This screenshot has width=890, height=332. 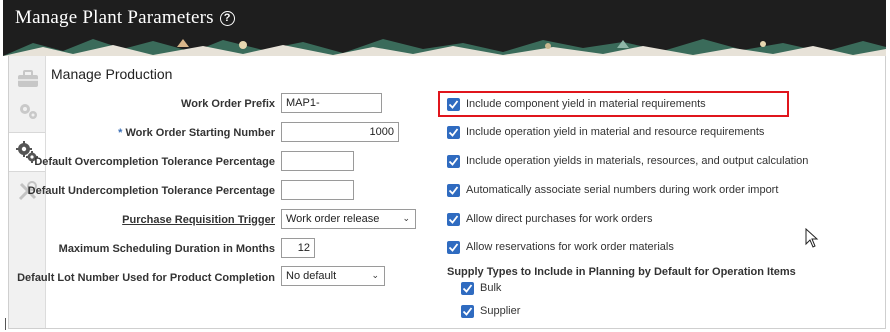 I want to click on work-order-starting-number-label-box: * Work Order Starting Number, so click(x=164, y=136).